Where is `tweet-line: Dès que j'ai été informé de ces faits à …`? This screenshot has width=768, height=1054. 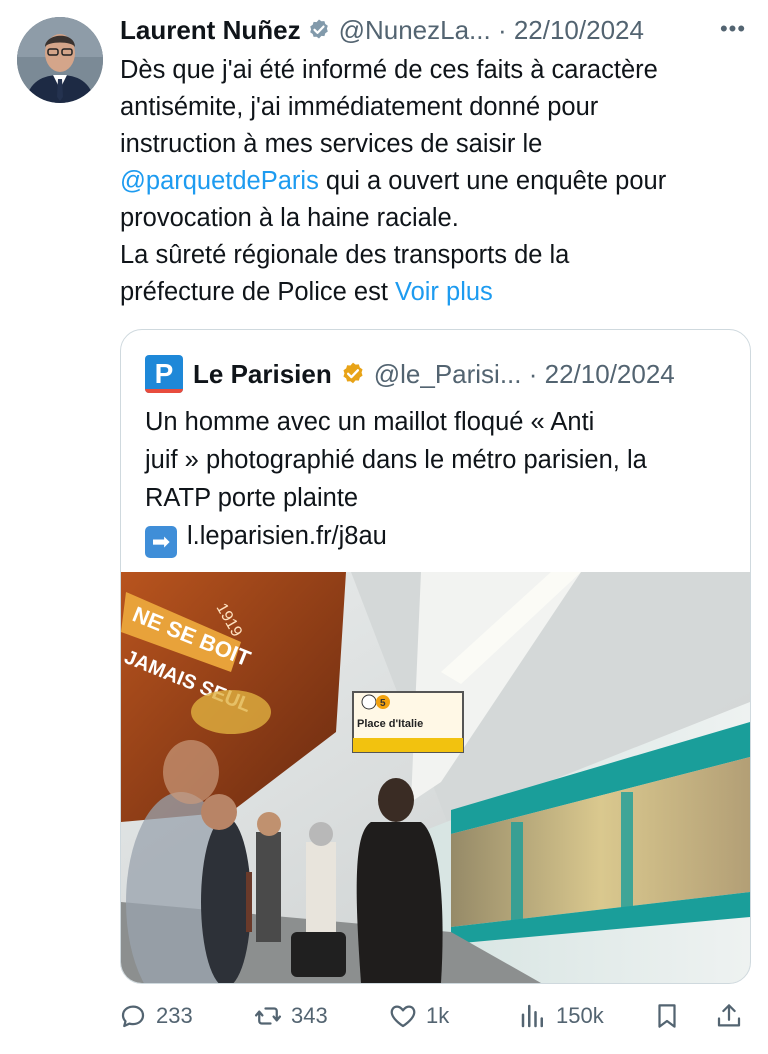
tweet-line: Dès que j'ai été informé de ces faits à … is located at coordinates (389, 70).